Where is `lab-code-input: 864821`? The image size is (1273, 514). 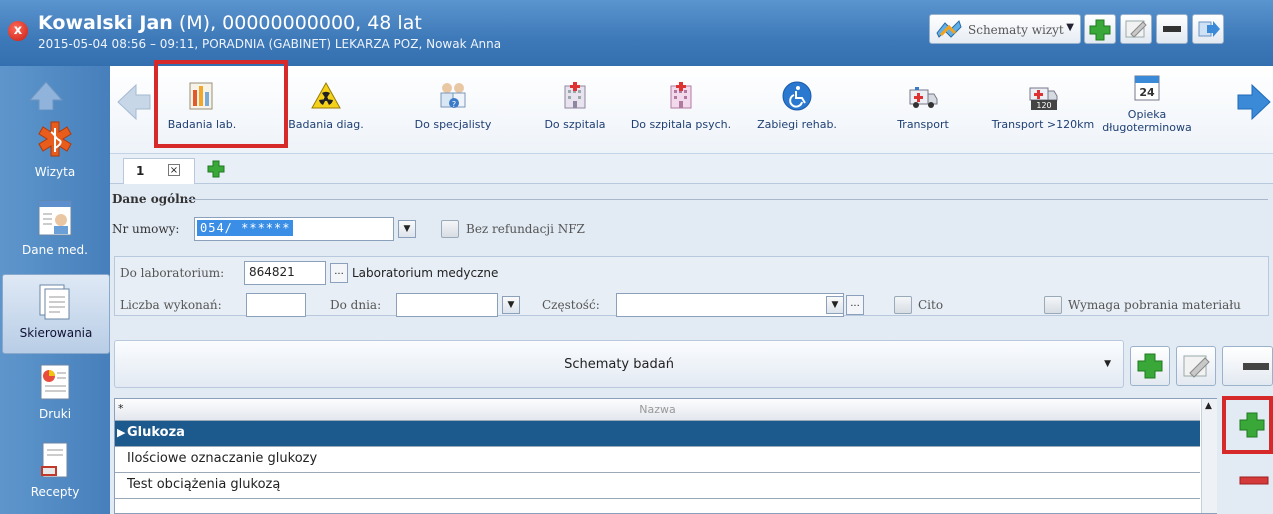 lab-code-input: 864821 is located at coordinates (285, 273).